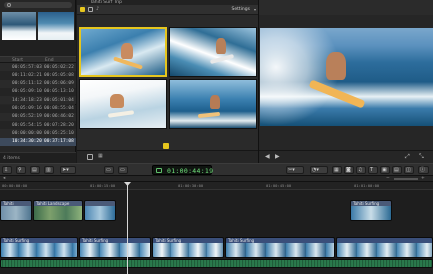 The width and height of the screenshot is (433, 274). I want to click on play-reverse-icon: ◀, so click(267, 156).